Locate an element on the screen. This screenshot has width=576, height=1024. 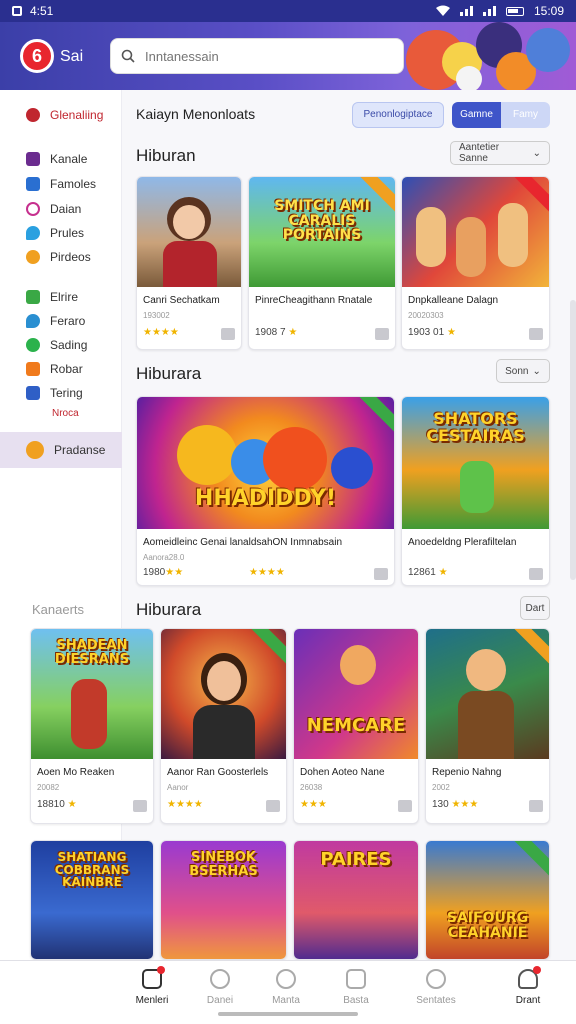
game-thumbnail: NEMCARE is located at coordinates (356, 694).